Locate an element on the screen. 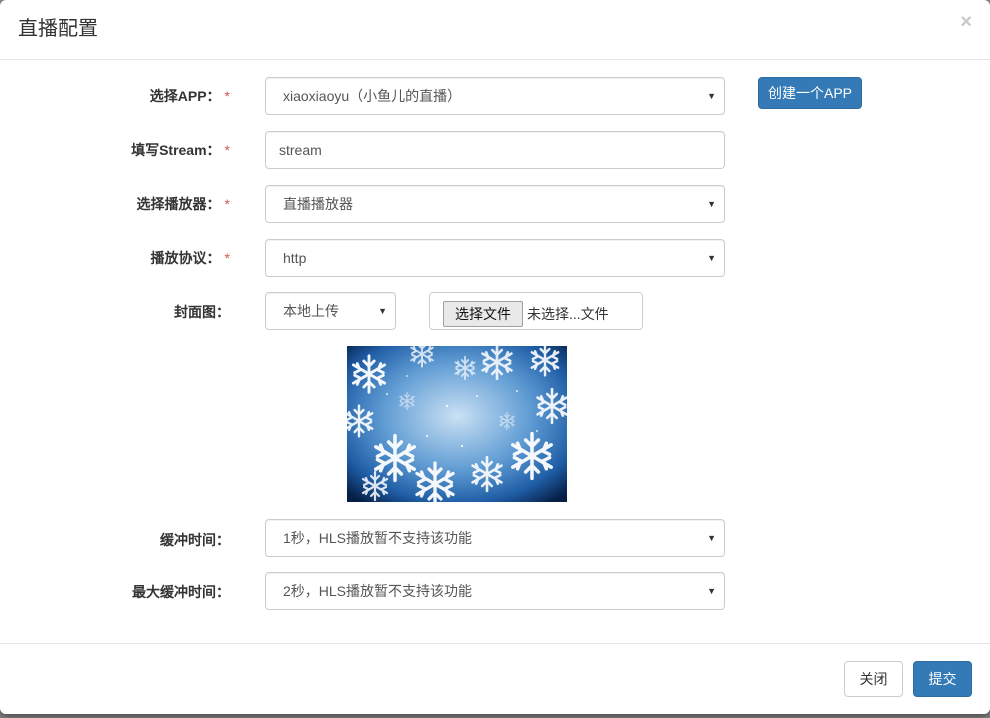 The height and width of the screenshot is (718, 990). stream-label: 填写Stream： * is located at coordinates (180, 150).